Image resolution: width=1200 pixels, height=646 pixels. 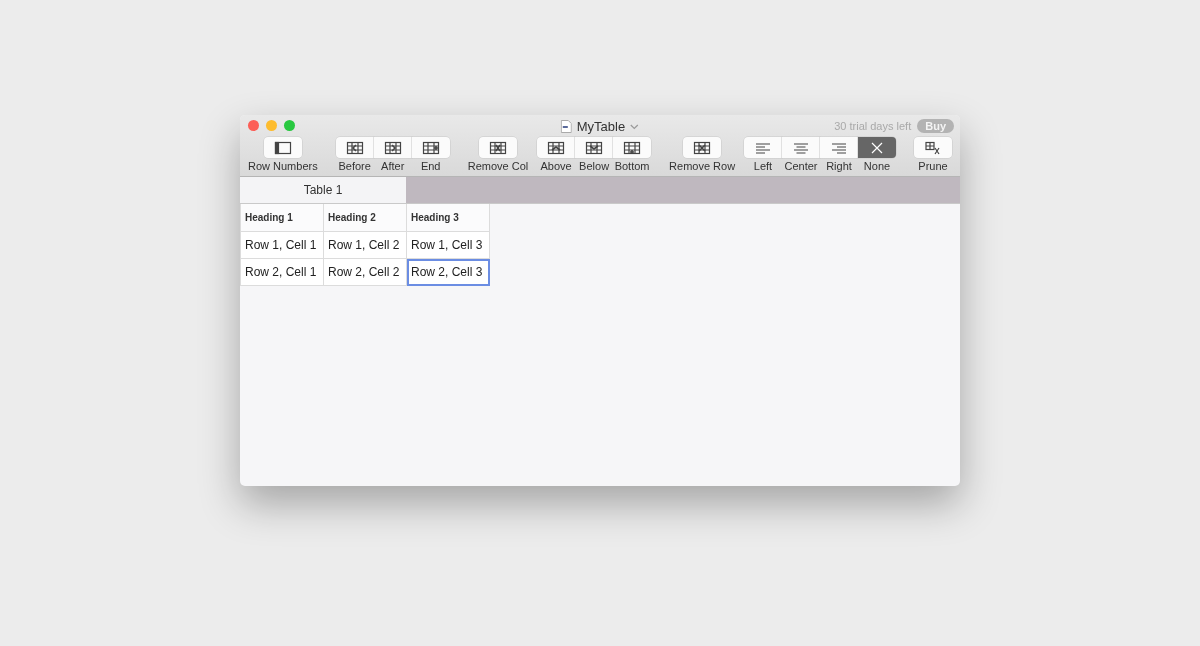 What do you see at coordinates (365, 245) in the screenshot?
I see `table-cell: Row 1, Cell 2` at bounding box center [365, 245].